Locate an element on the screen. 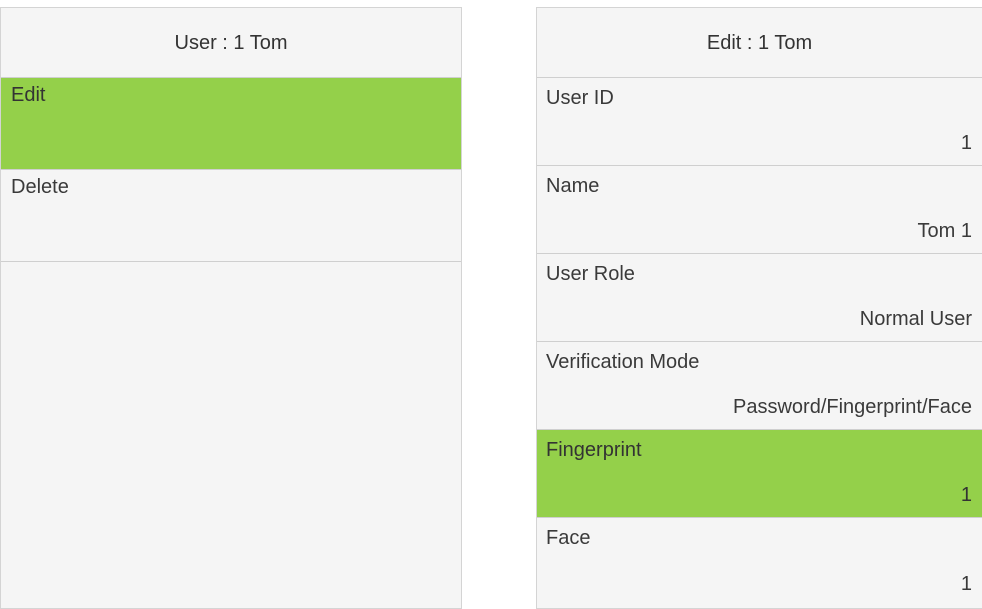 This screenshot has width=982, height=609. edit-menu-item-label: Edit is located at coordinates (28, 95).